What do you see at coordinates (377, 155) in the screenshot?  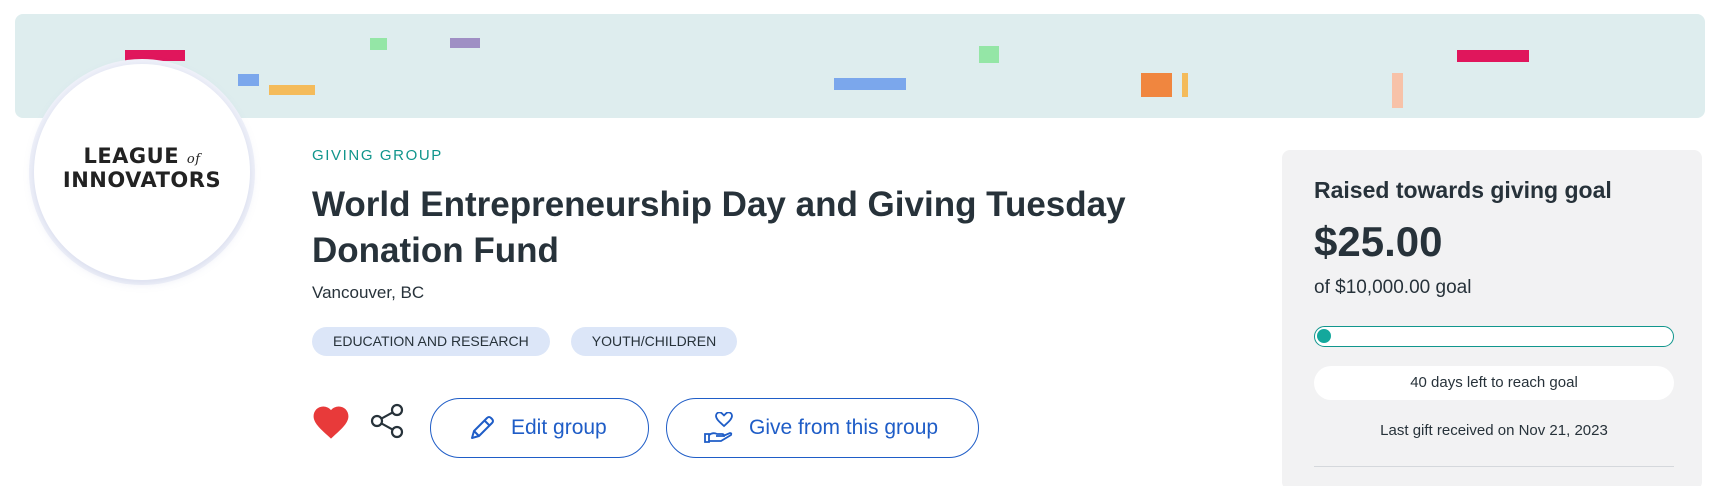 I see `giving-group-label: GIVING GROUP` at bounding box center [377, 155].